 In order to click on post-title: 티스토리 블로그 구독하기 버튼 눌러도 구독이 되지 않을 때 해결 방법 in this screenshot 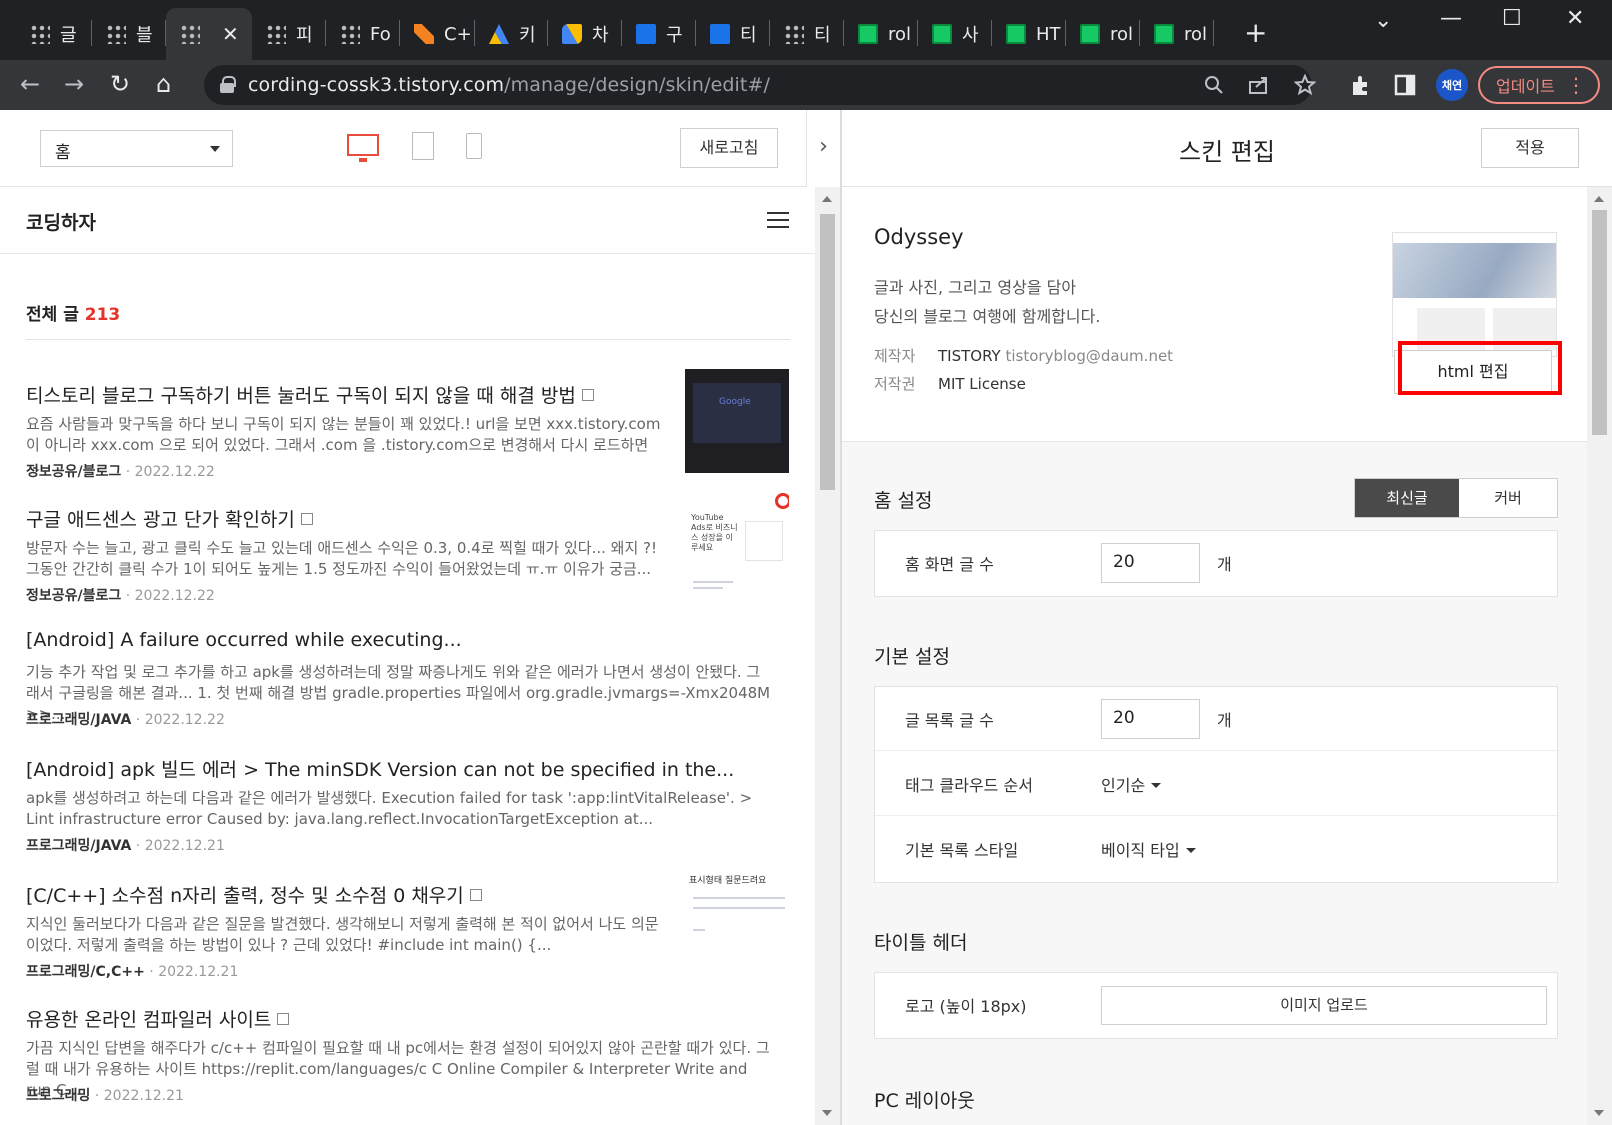, I will do `click(310, 394)`.